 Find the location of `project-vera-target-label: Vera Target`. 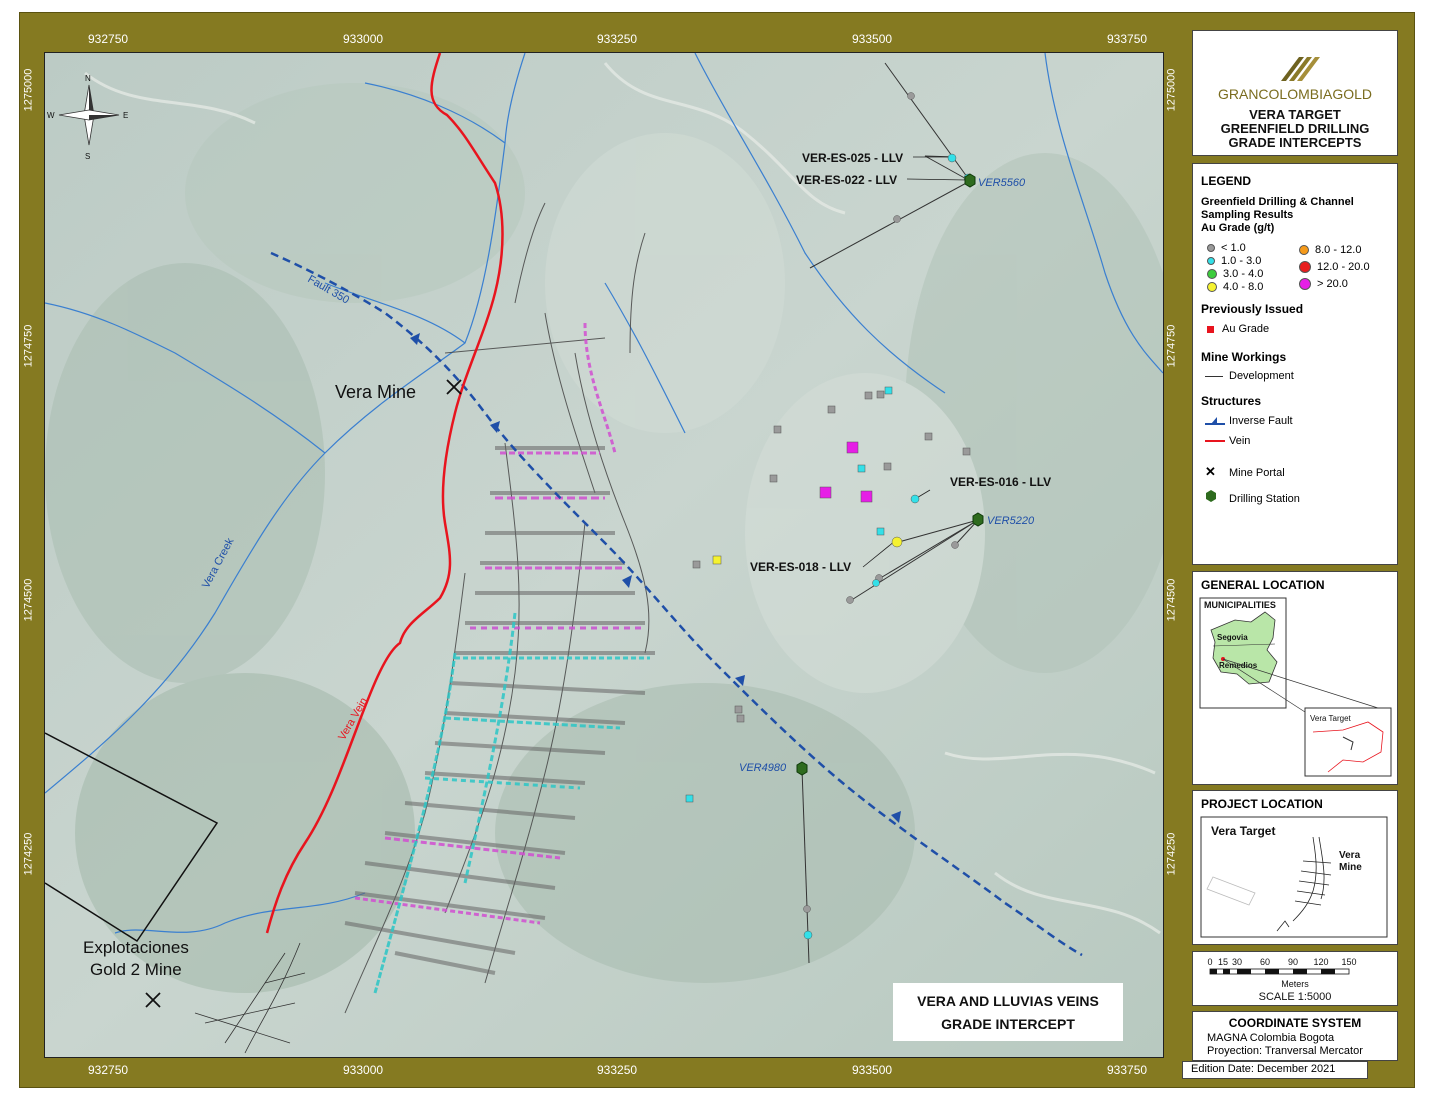

project-vera-target-label: Vera Target is located at coordinates (1243, 831).